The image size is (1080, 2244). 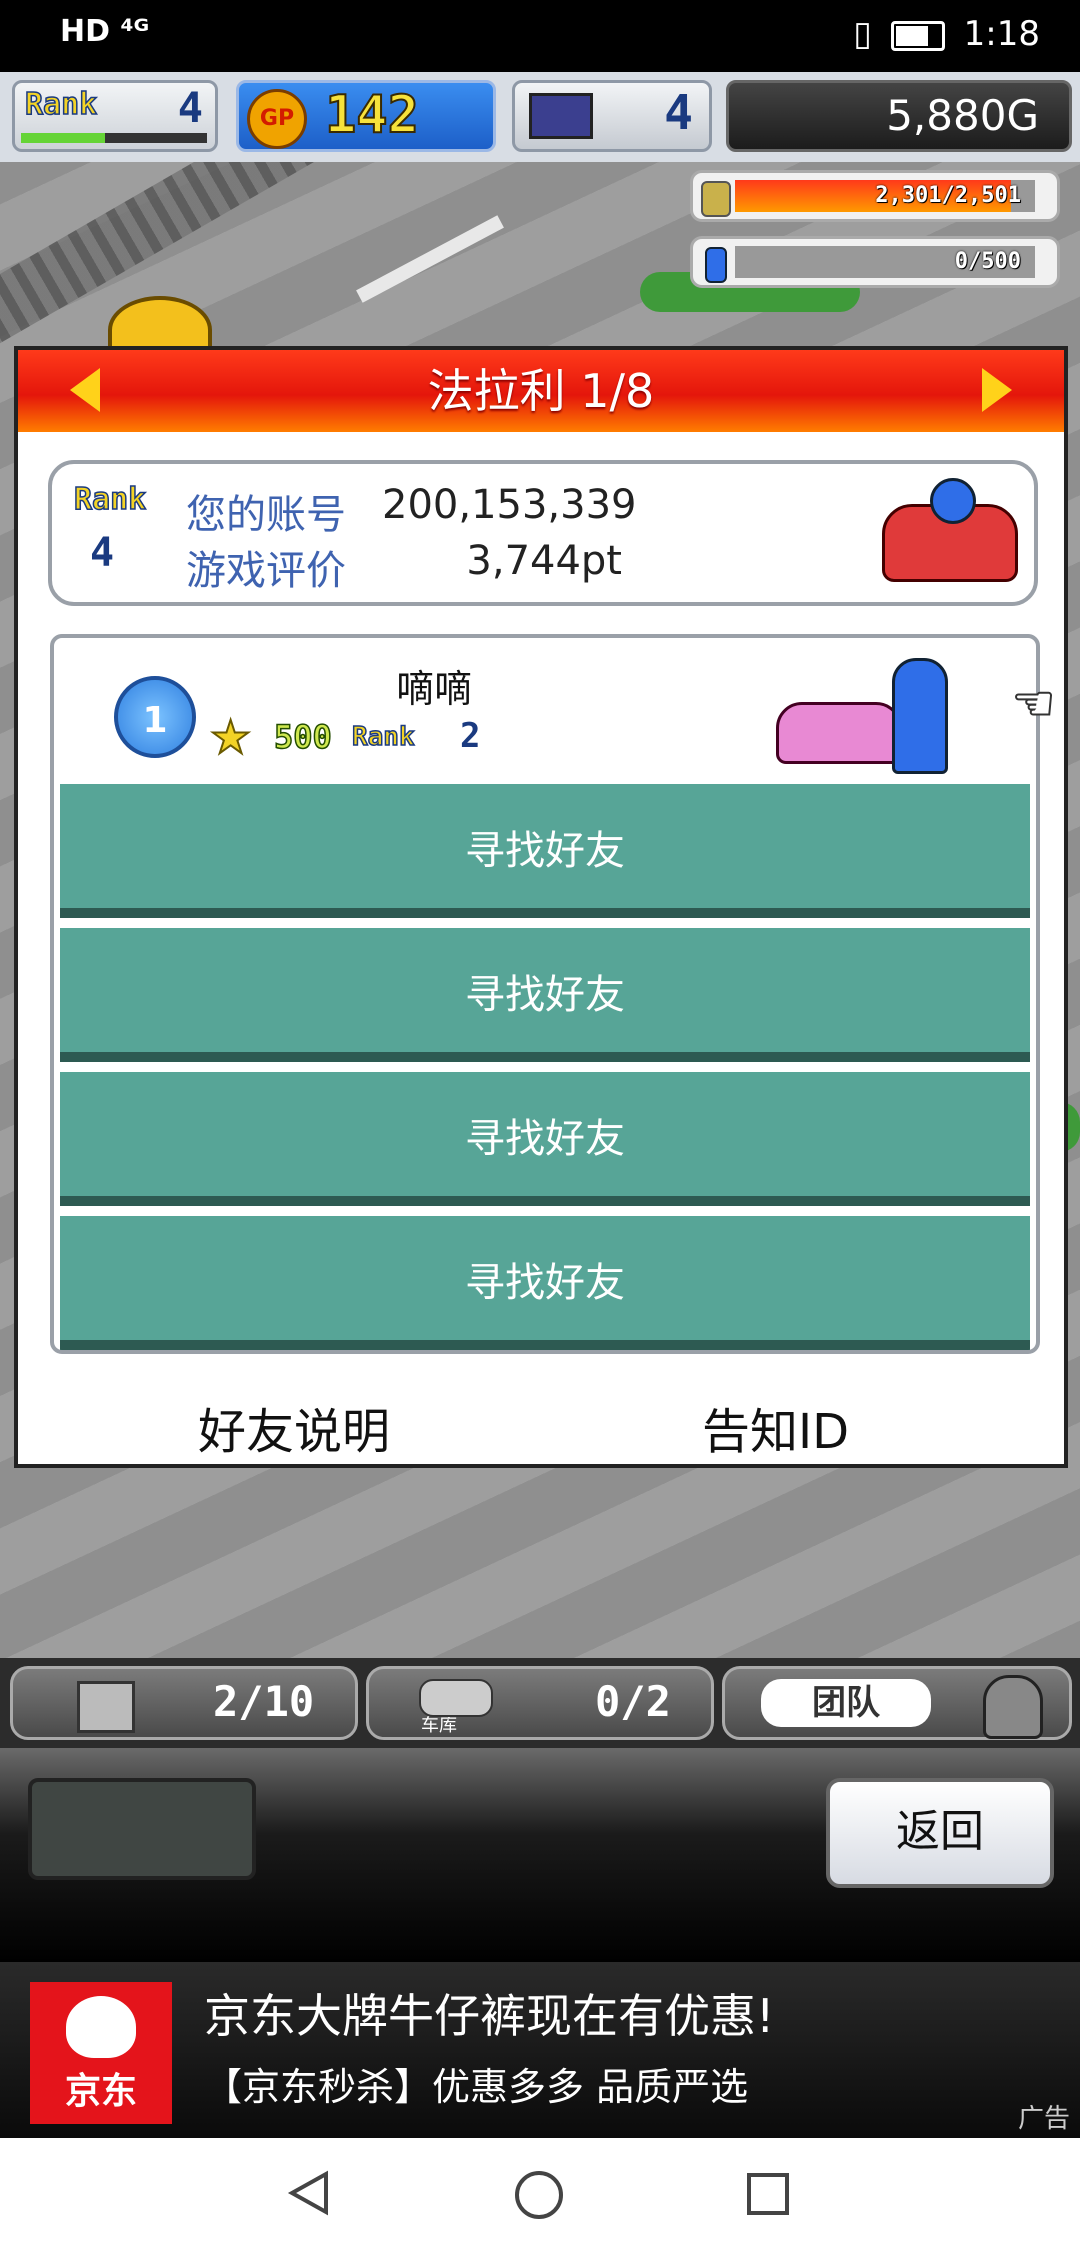 I want to click on battery-icon, so click(x=917, y=35).